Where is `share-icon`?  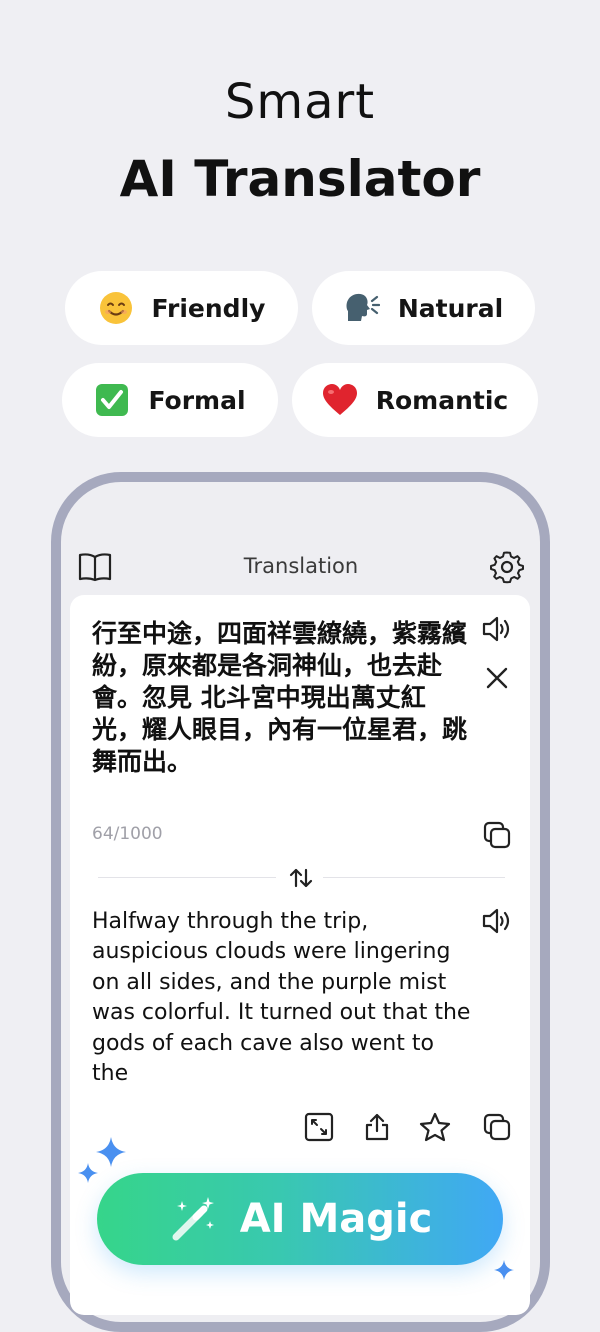
share-icon is located at coordinates (377, 1127).